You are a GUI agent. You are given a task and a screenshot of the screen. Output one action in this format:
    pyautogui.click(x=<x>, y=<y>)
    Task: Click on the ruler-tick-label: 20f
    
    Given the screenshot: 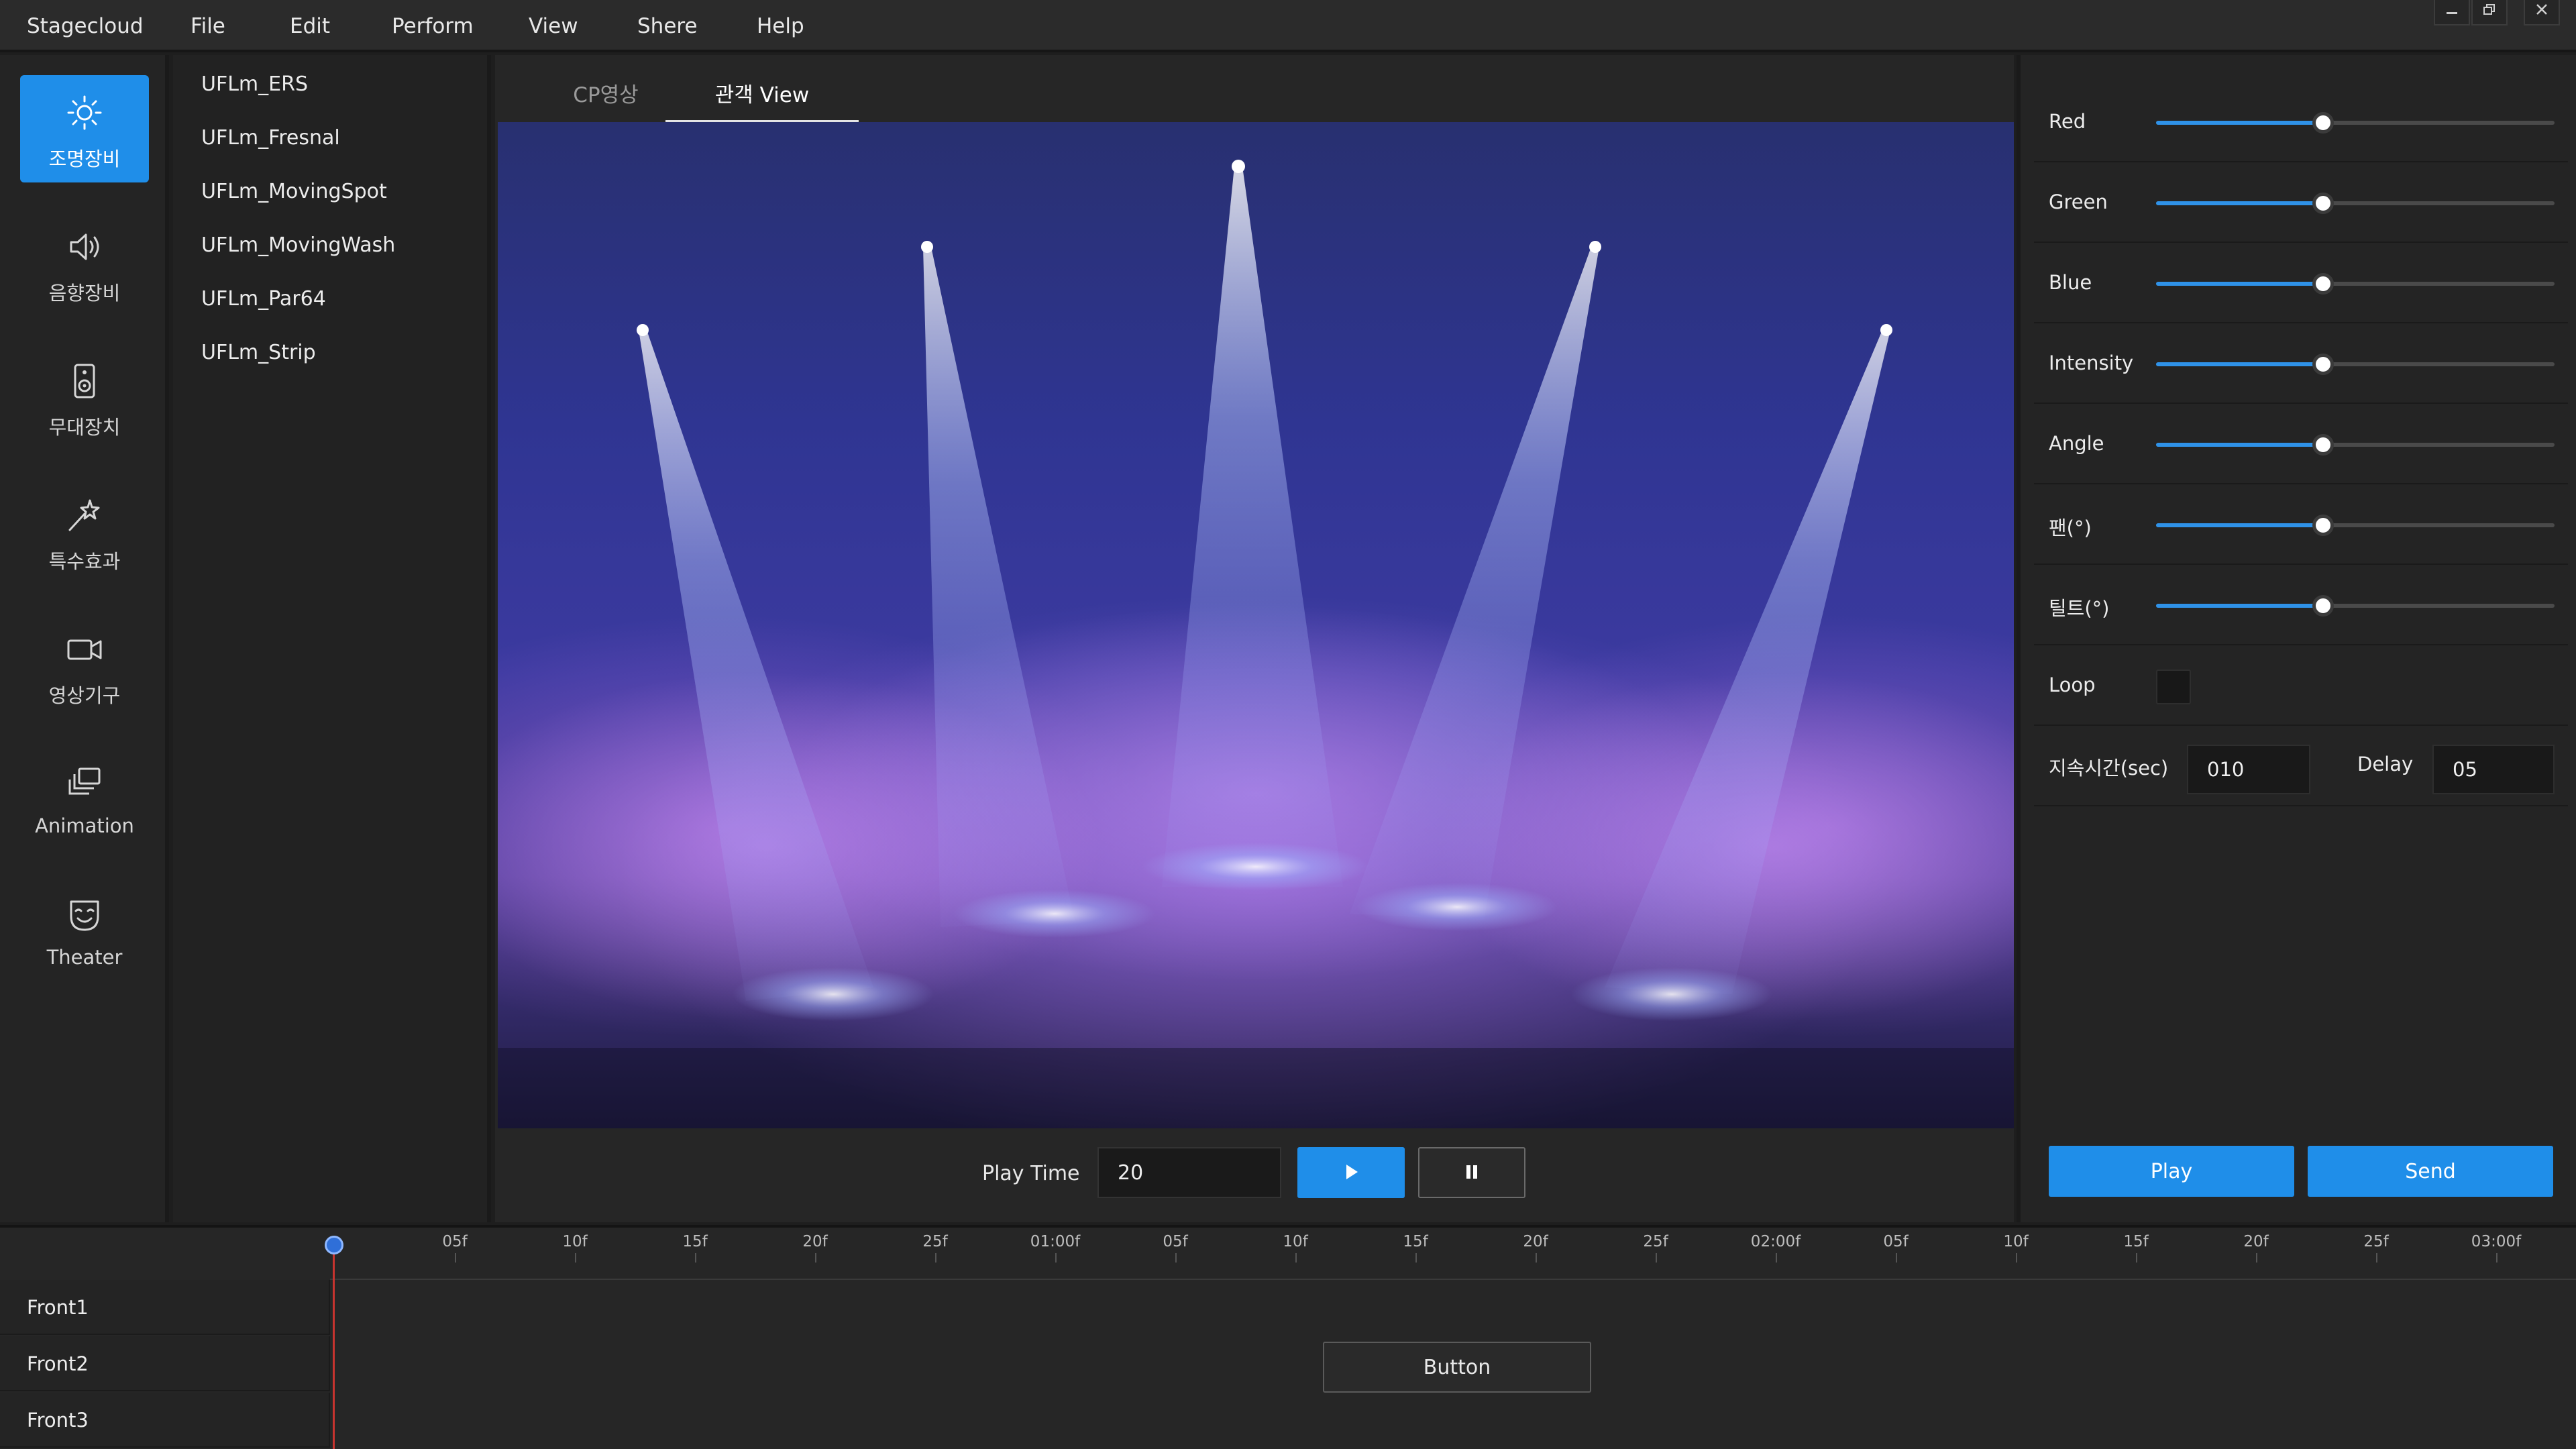 What is the action you would take?
    pyautogui.click(x=815, y=1241)
    